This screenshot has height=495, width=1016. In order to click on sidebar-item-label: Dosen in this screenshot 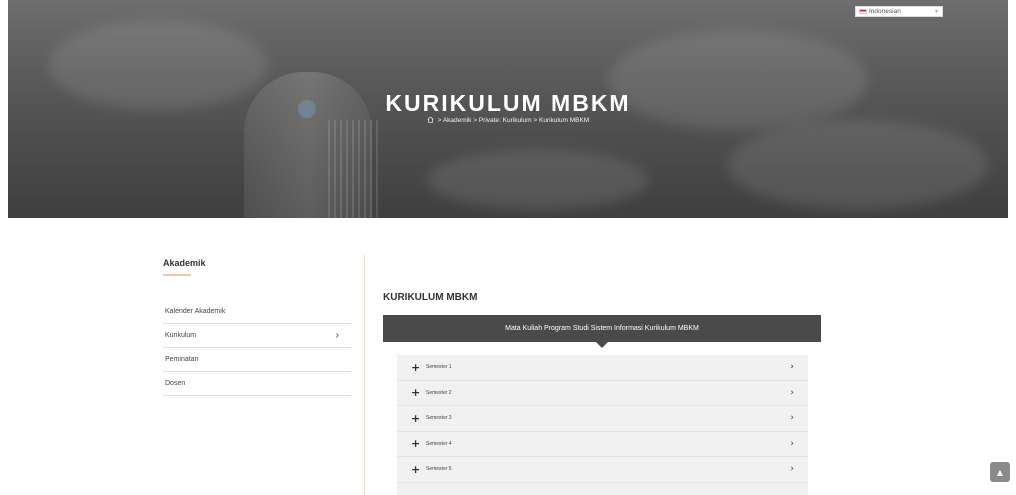, I will do `click(175, 383)`.